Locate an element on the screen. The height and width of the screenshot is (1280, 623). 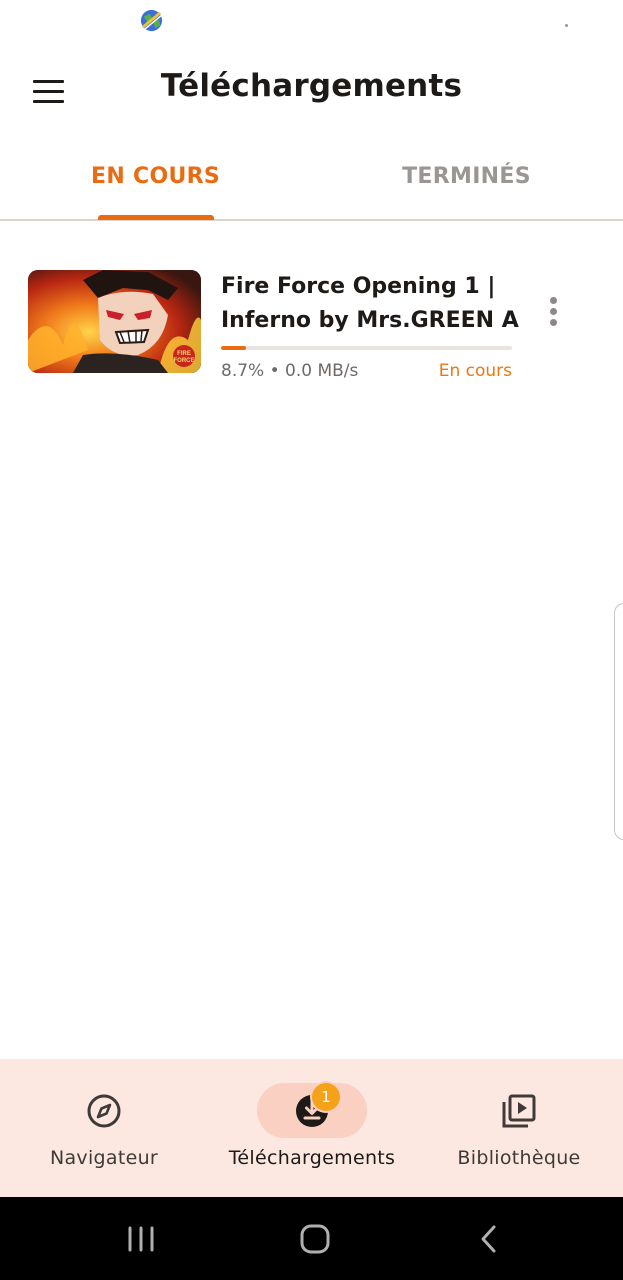
nav-label: Téléchargements is located at coordinates (312, 1158).